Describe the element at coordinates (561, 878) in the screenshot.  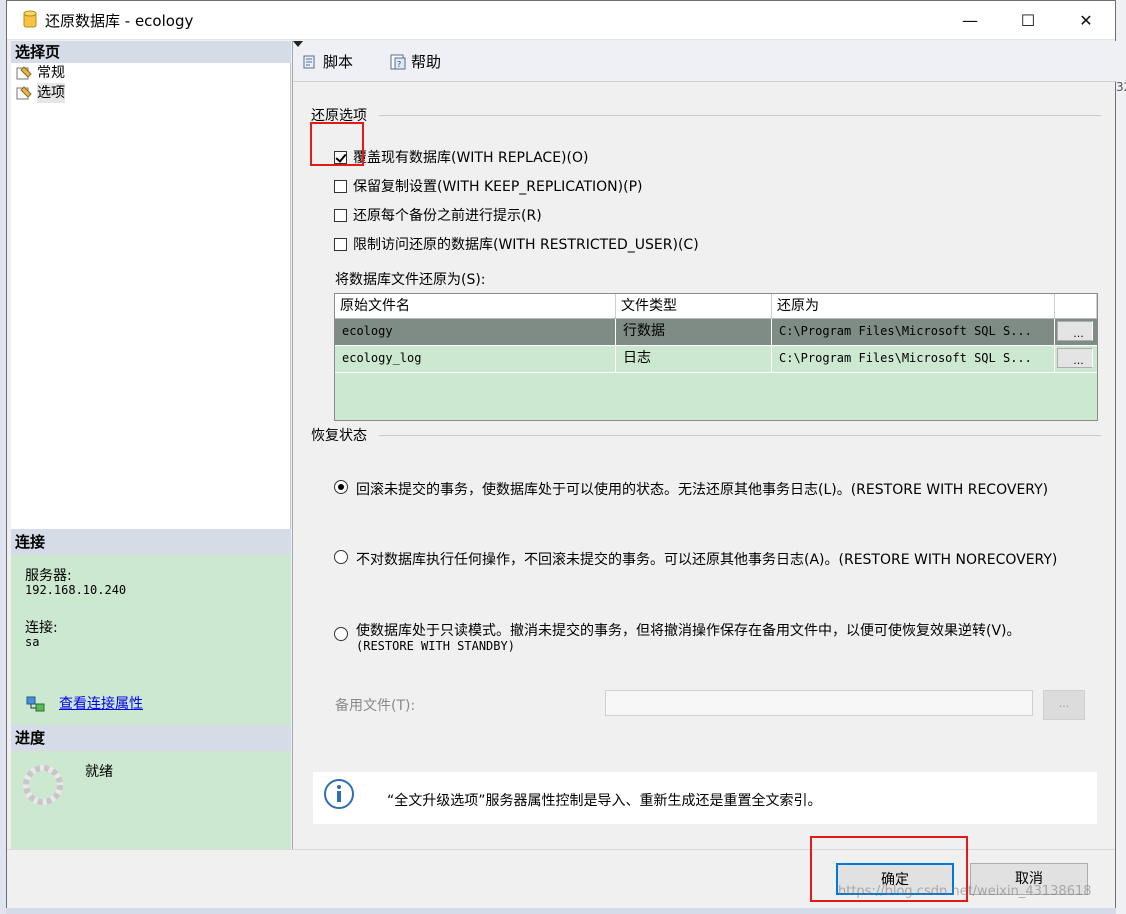
I see `dialog-button-bar: 确定 取消` at that location.